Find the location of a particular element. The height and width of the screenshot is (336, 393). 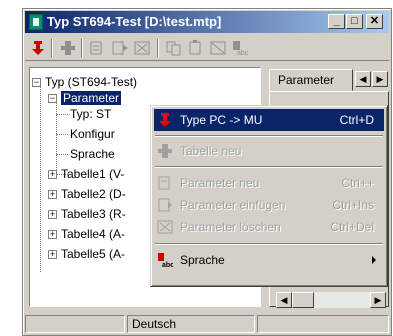

tree-item-typ: Typ: ST is located at coordinates (90, 114).